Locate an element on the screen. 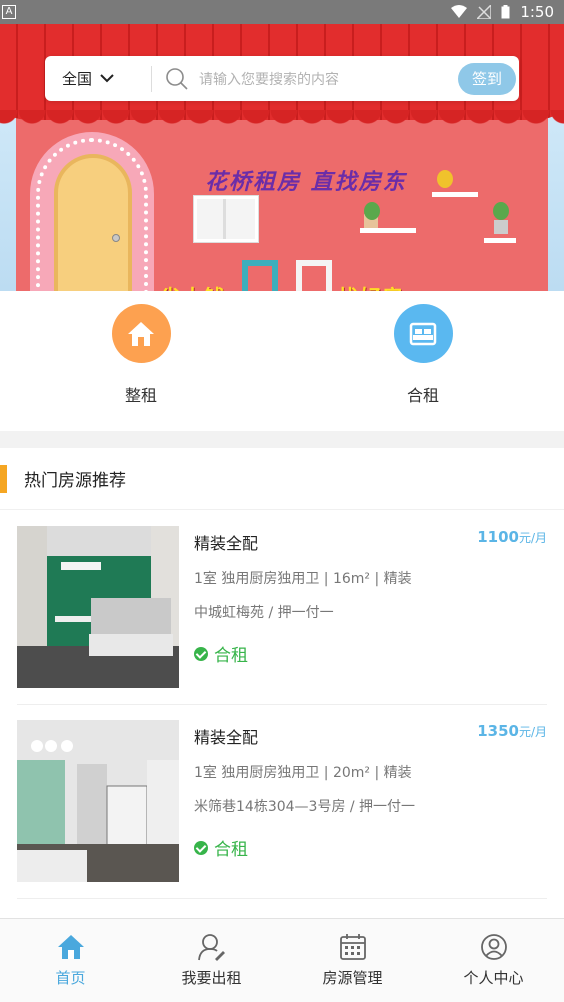  section-header: 热门房源推荐 is located at coordinates (282, 479).